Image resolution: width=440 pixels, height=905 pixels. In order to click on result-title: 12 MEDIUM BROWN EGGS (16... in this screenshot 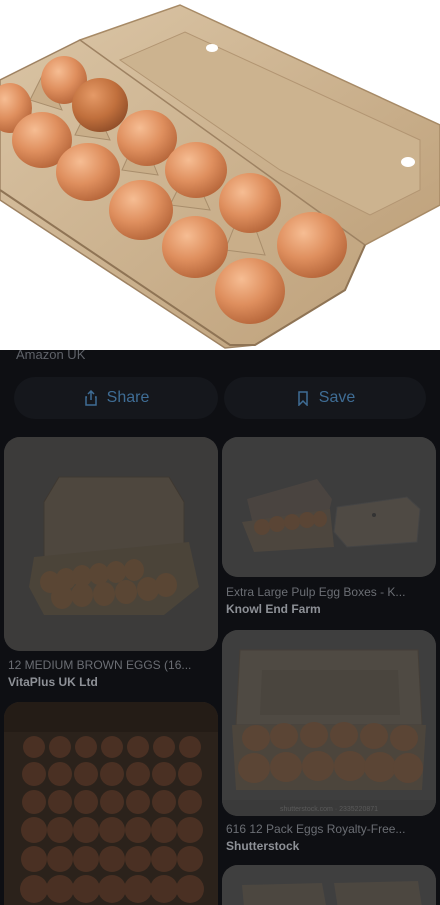, I will do `click(100, 665)`.